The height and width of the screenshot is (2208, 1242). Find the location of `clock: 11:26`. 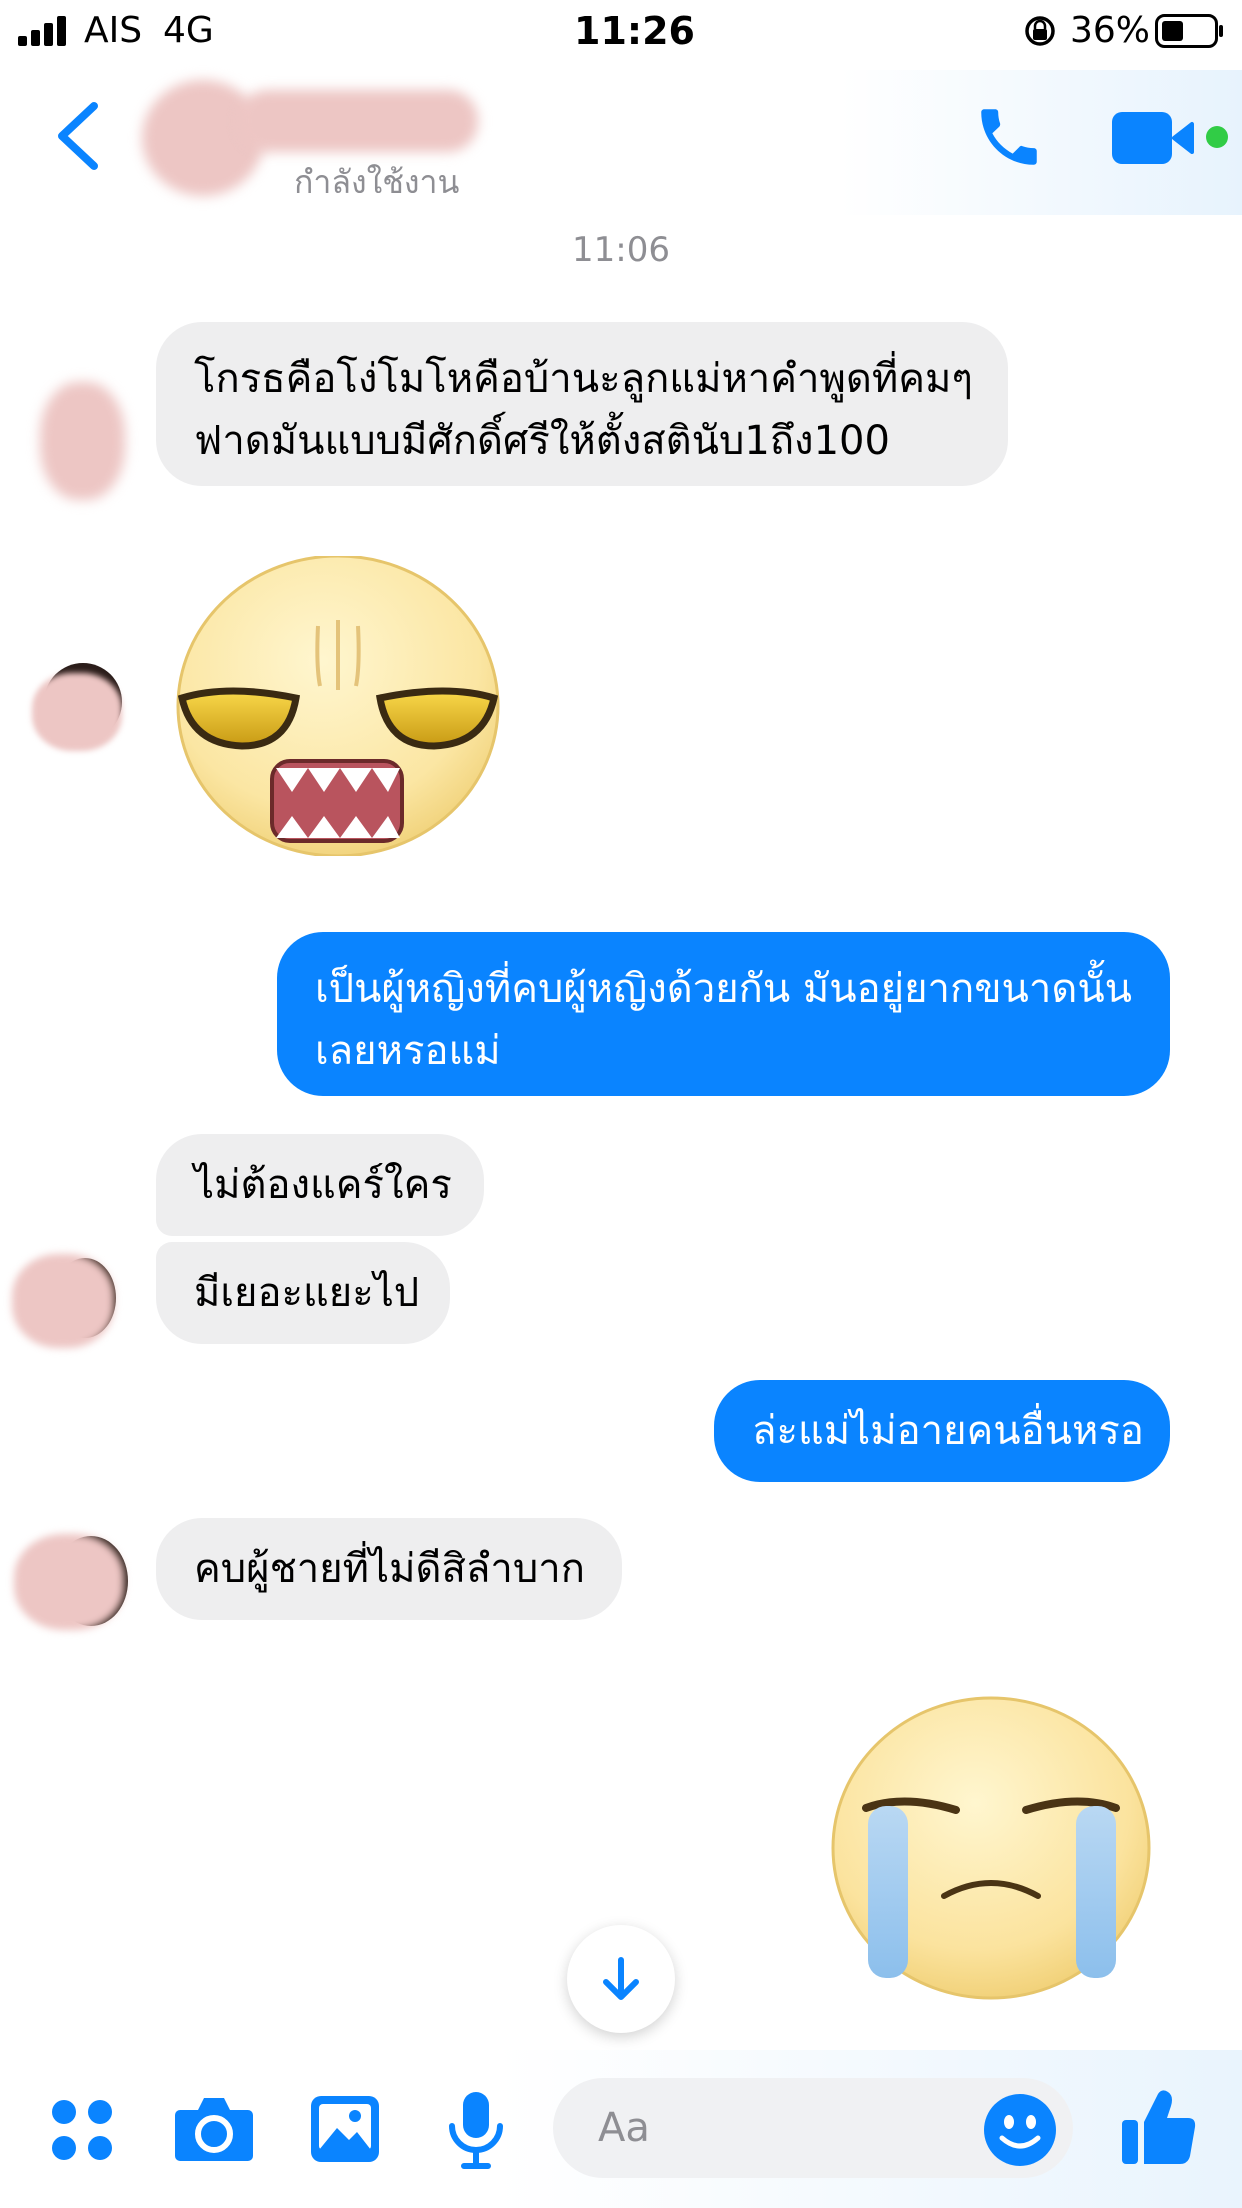

clock: 11:26 is located at coordinates (634, 31).